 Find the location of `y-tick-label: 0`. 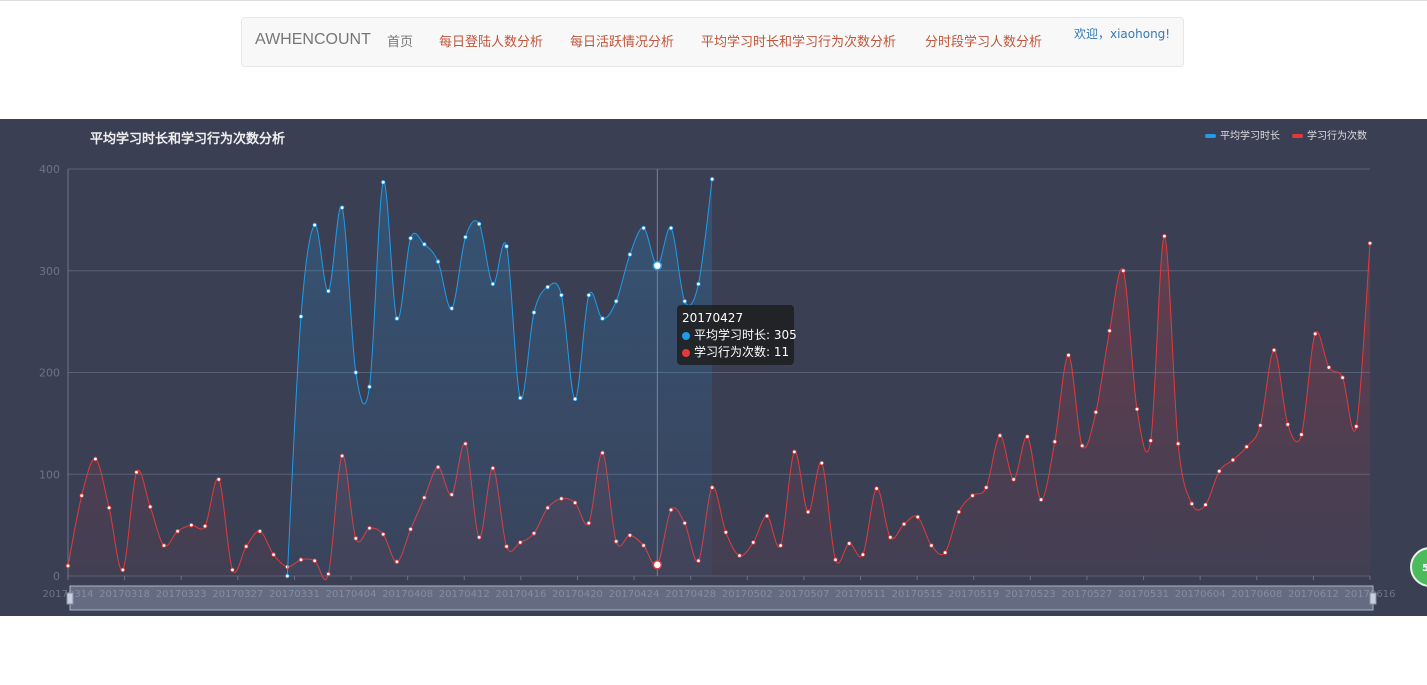

y-tick-label: 0 is located at coordinates (56, 576).